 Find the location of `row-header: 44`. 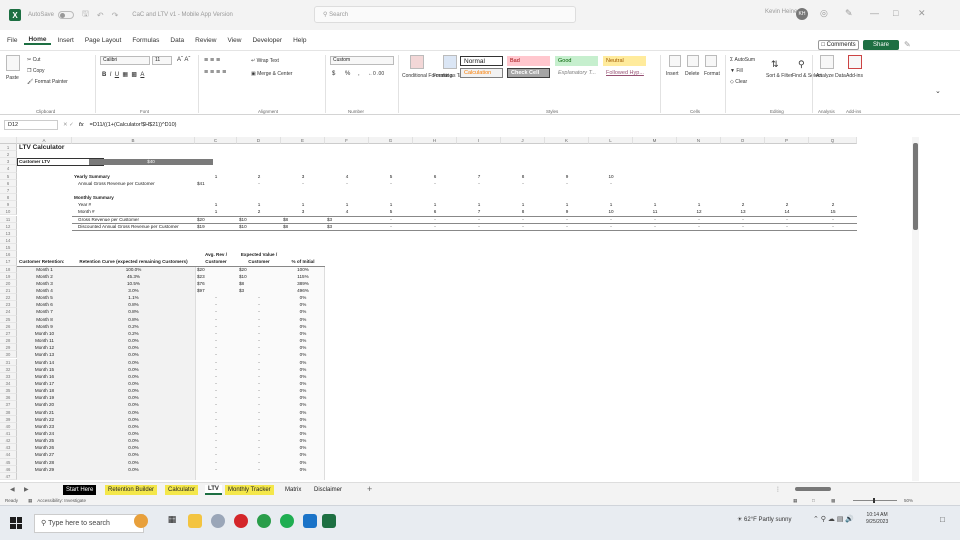

row-header: 44 is located at coordinates (8, 455).